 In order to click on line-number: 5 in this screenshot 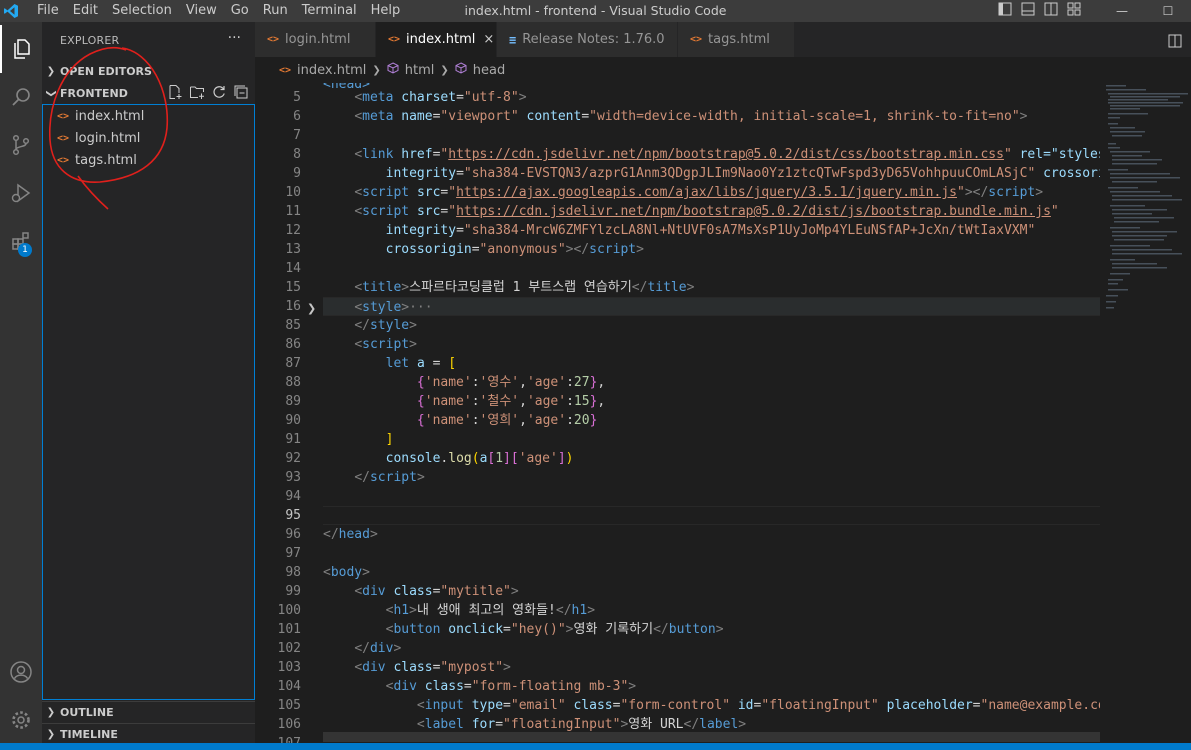, I will do `click(297, 97)`.